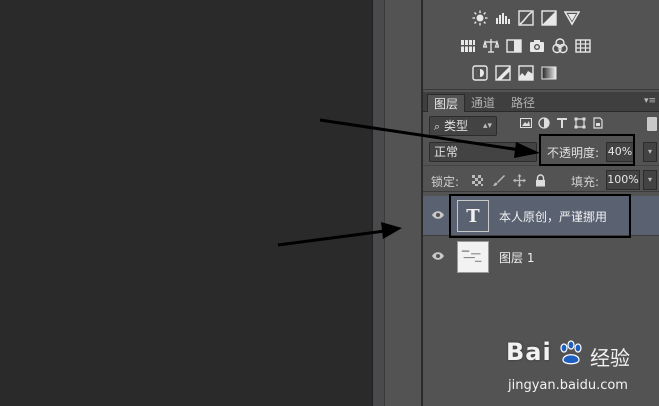 This screenshot has height=406, width=659. Describe the element at coordinates (610, 358) in the screenshot. I see `jingyan-logo-text: 经验` at that location.